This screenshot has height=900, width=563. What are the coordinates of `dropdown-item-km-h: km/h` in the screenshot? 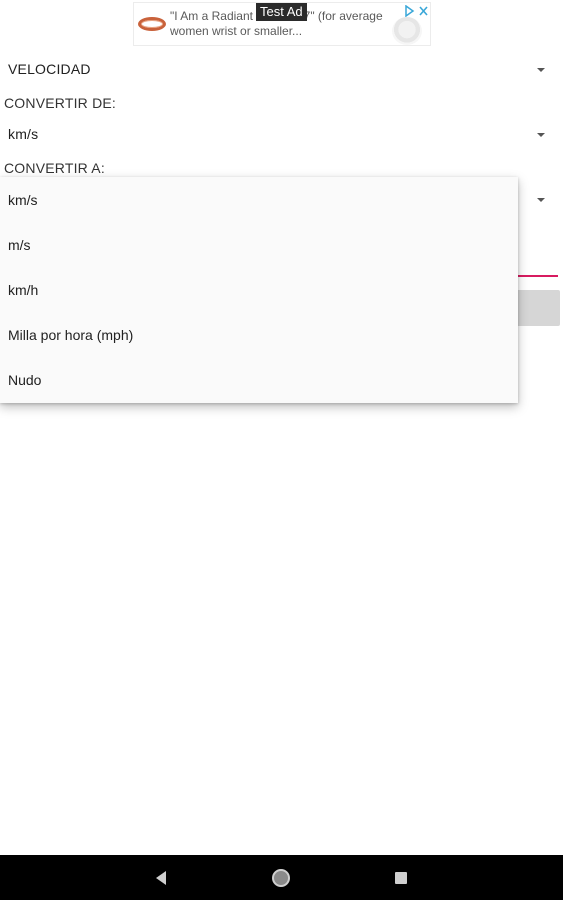 It's located at (259, 289).